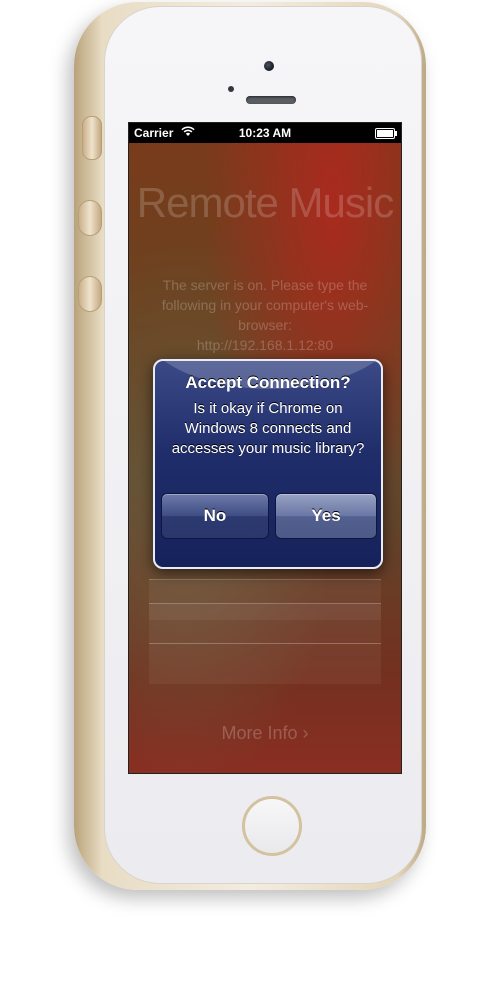 This screenshot has width=490, height=994. Describe the element at coordinates (265, 202) in the screenshot. I see `app-title: Remote Music` at that location.